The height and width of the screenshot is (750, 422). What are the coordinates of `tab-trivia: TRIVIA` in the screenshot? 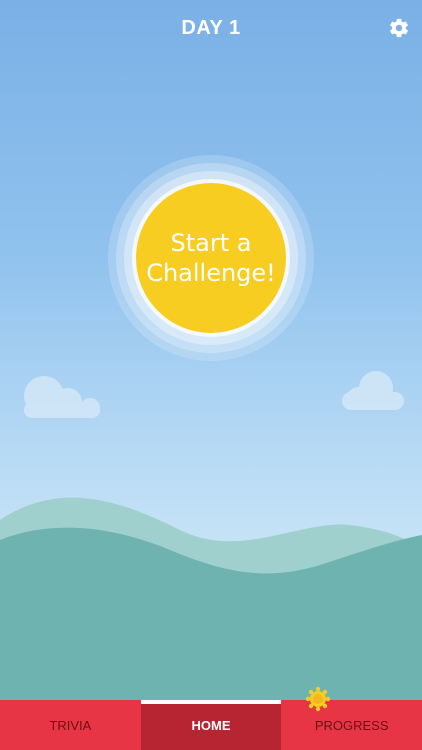 It's located at (70, 725).